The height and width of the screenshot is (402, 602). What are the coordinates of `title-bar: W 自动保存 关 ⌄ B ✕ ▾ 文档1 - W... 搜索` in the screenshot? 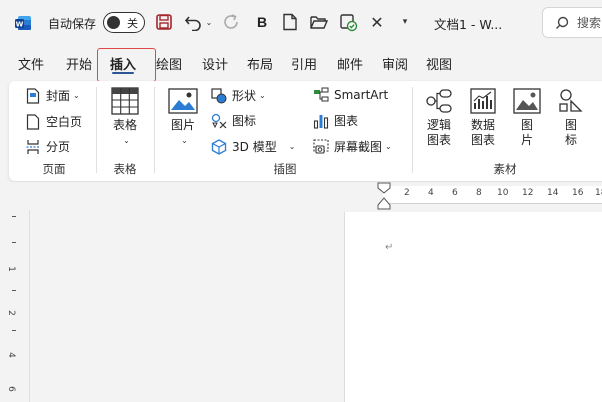 It's located at (301, 23).